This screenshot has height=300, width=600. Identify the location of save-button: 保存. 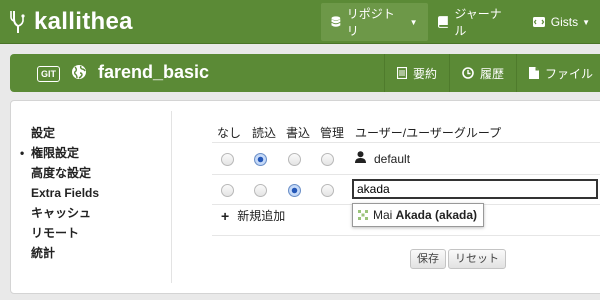
(428, 259).